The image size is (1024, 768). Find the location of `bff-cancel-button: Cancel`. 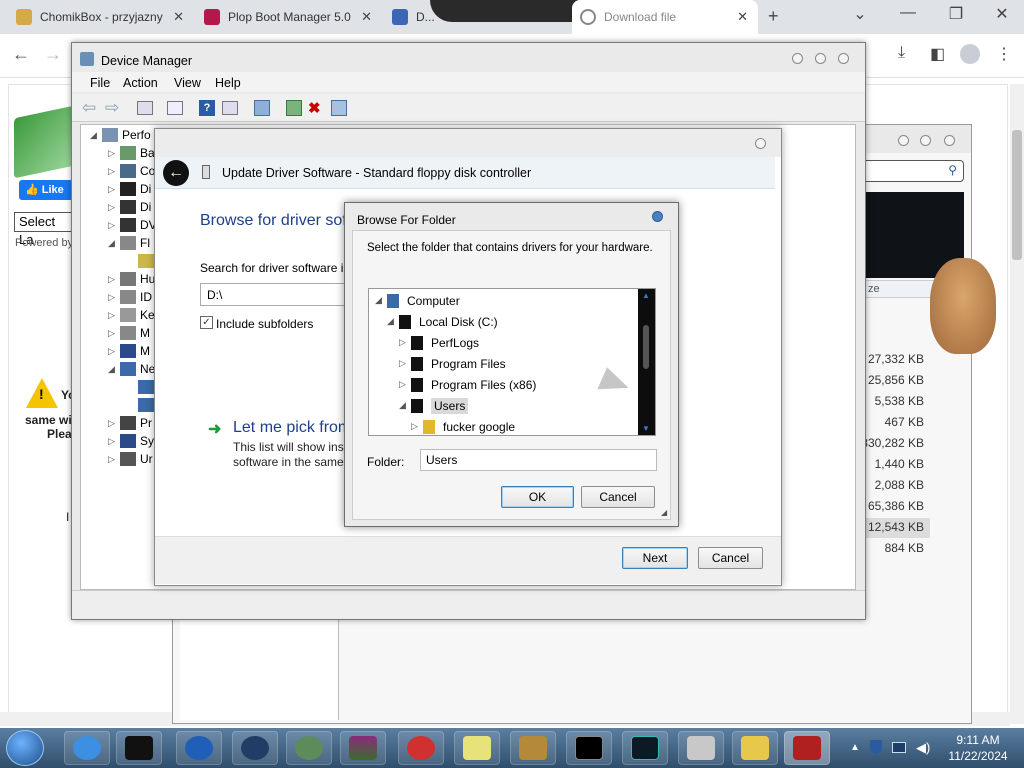

bff-cancel-button: Cancel is located at coordinates (618, 497).